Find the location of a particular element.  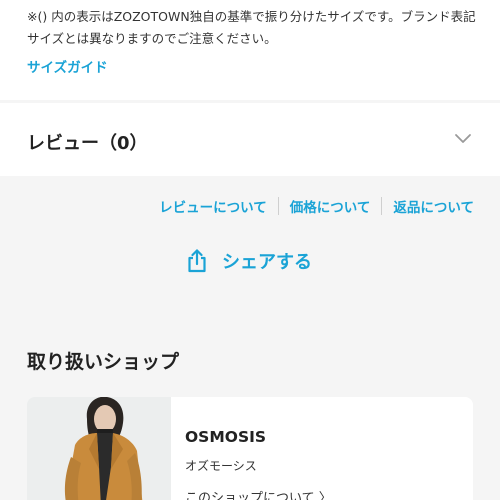

share-button: シェアする is located at coordinates (248, 261).